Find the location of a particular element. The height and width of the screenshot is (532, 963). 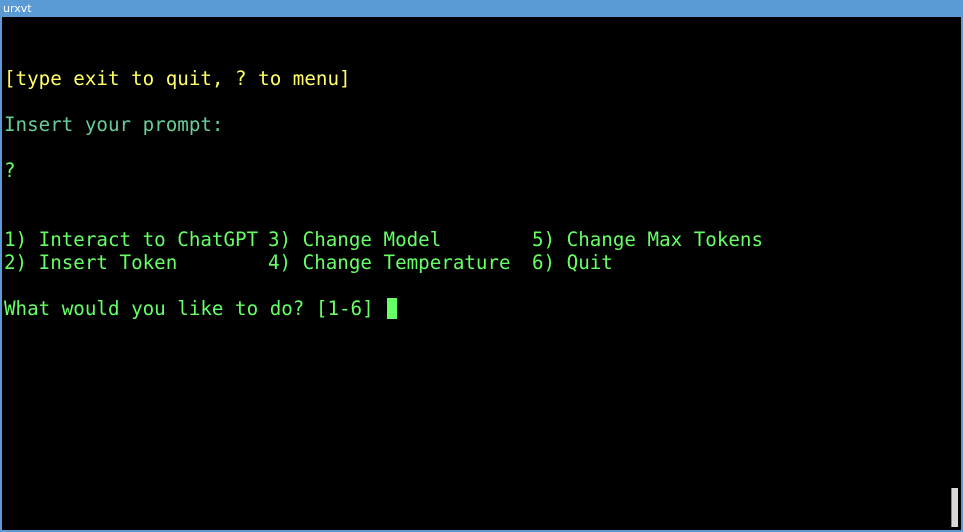

menu-option-6: 6) Quit is located at coordinates (572, 262).